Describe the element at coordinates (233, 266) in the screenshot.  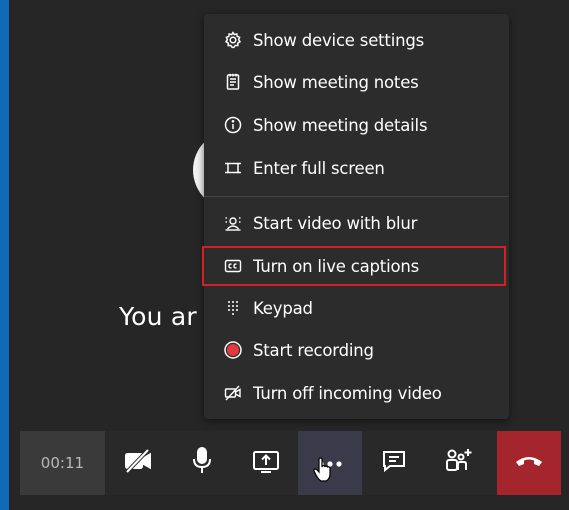
I see `captions-icon` at that location.